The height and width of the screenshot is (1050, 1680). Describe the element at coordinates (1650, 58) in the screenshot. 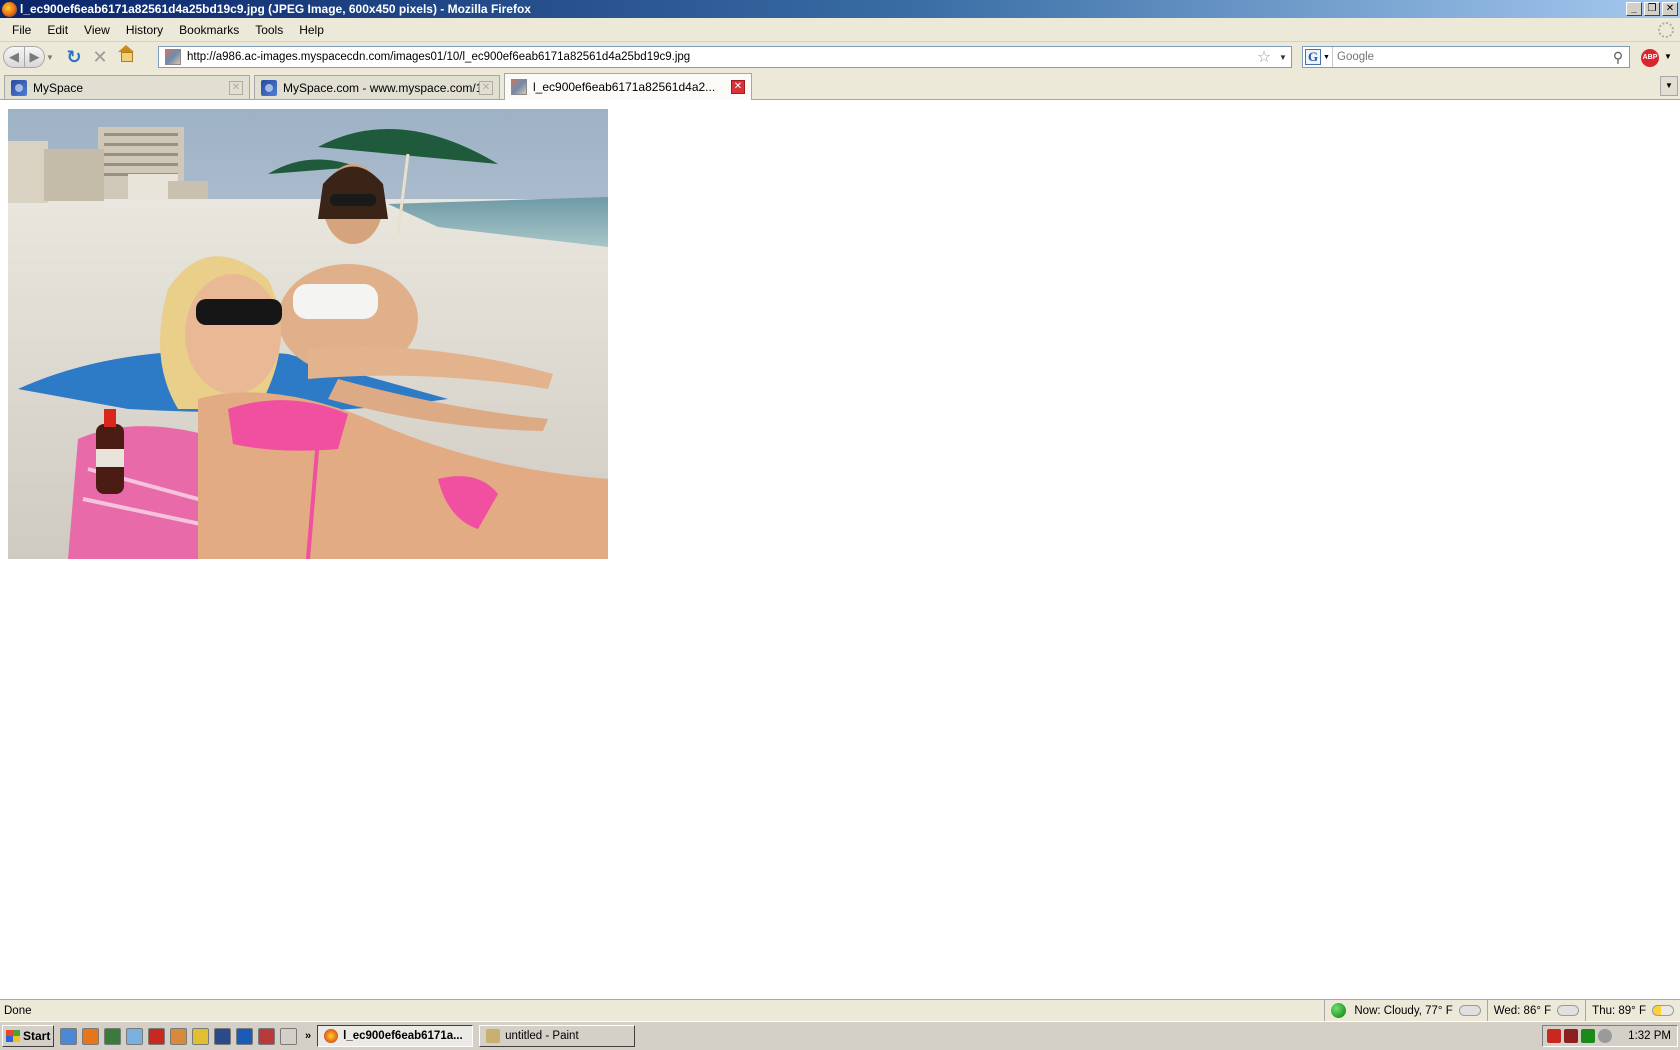

I see `adblock-plus-icon: ABP` at that location.